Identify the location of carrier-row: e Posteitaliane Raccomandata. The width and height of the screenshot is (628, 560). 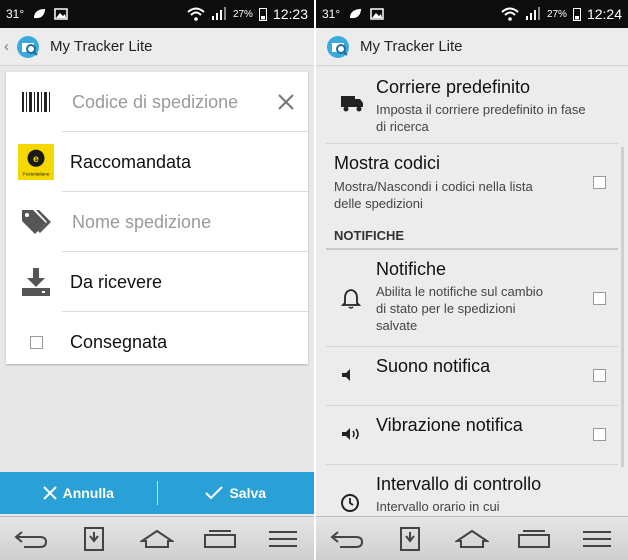
(157, 162).